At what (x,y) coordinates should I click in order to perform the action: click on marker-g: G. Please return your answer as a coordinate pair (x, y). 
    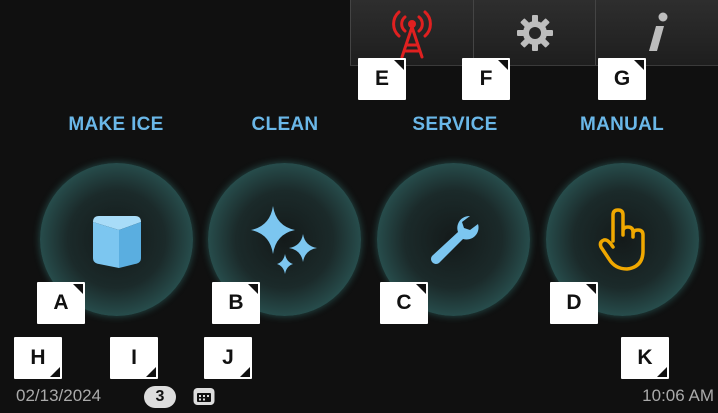
    Looking at the image, I should click on (622, 79).